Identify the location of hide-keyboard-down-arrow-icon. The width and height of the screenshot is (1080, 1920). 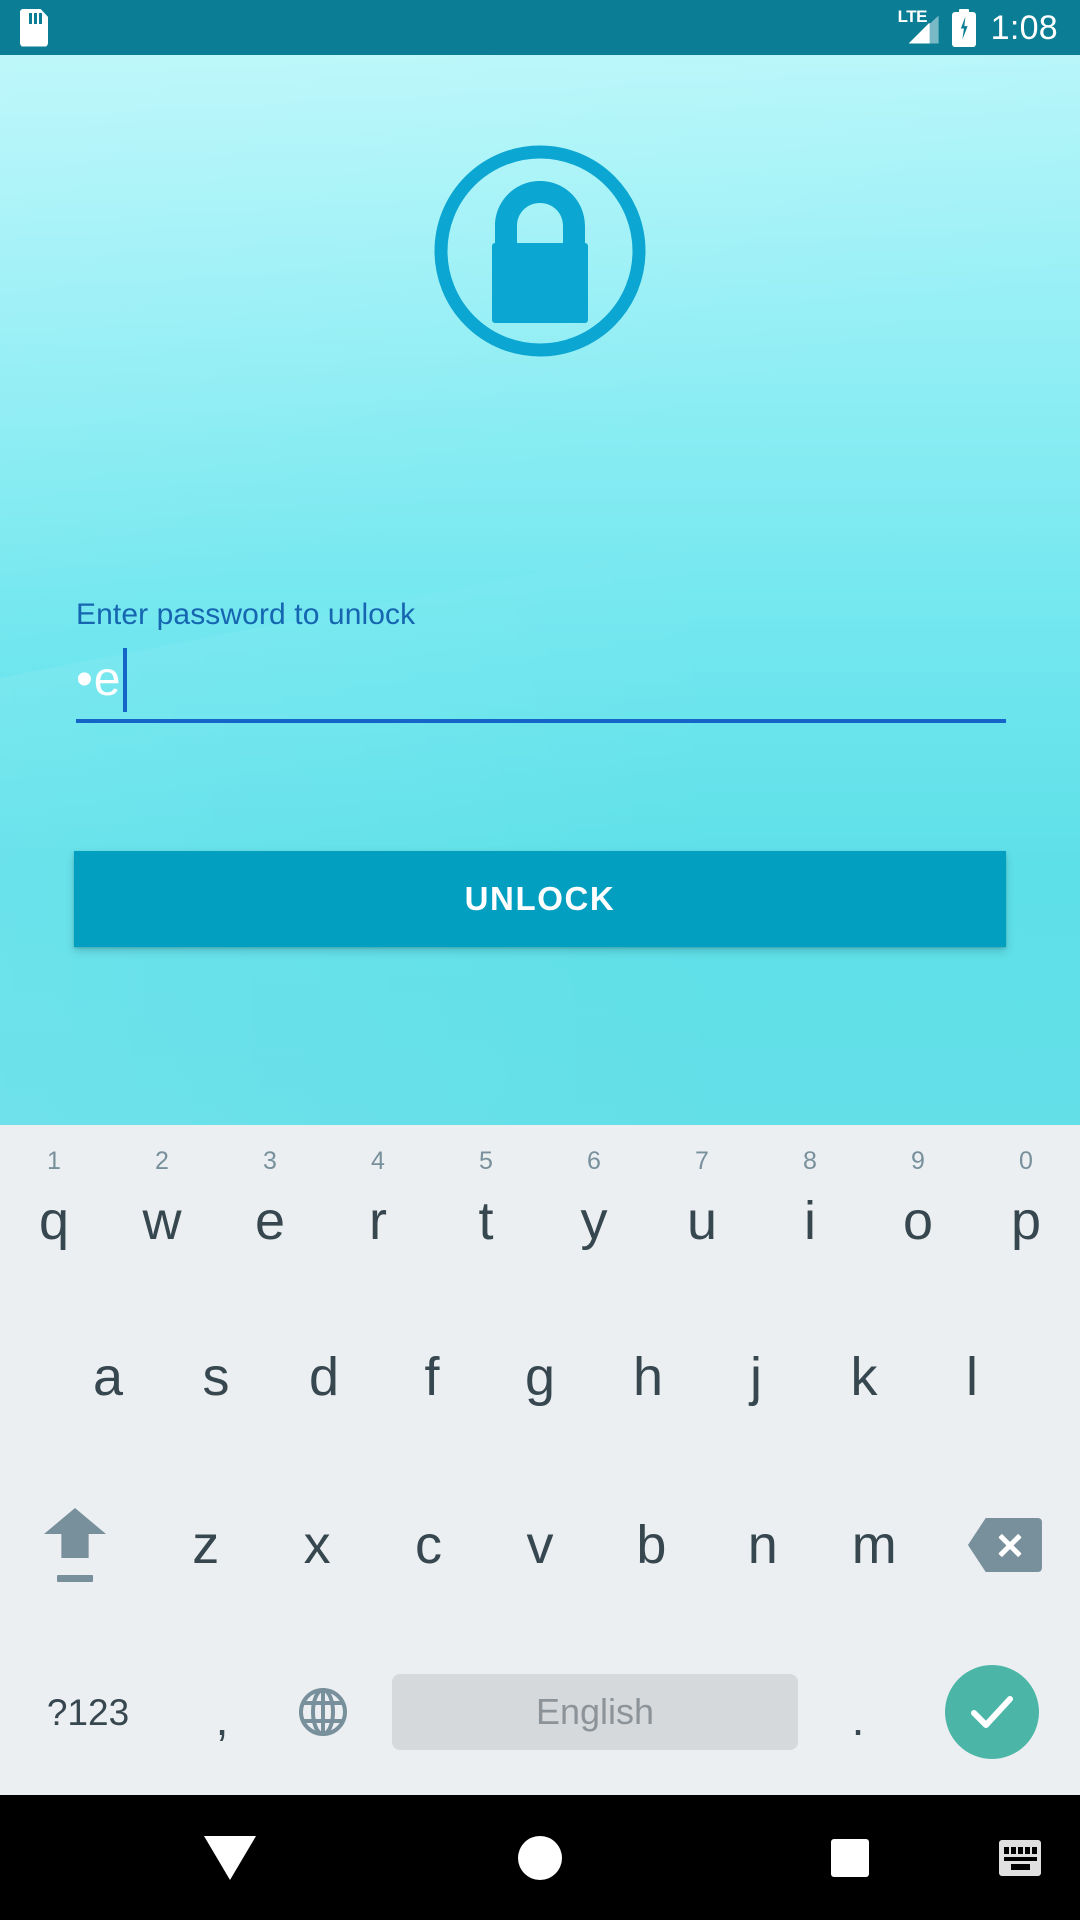
(230, 1857).